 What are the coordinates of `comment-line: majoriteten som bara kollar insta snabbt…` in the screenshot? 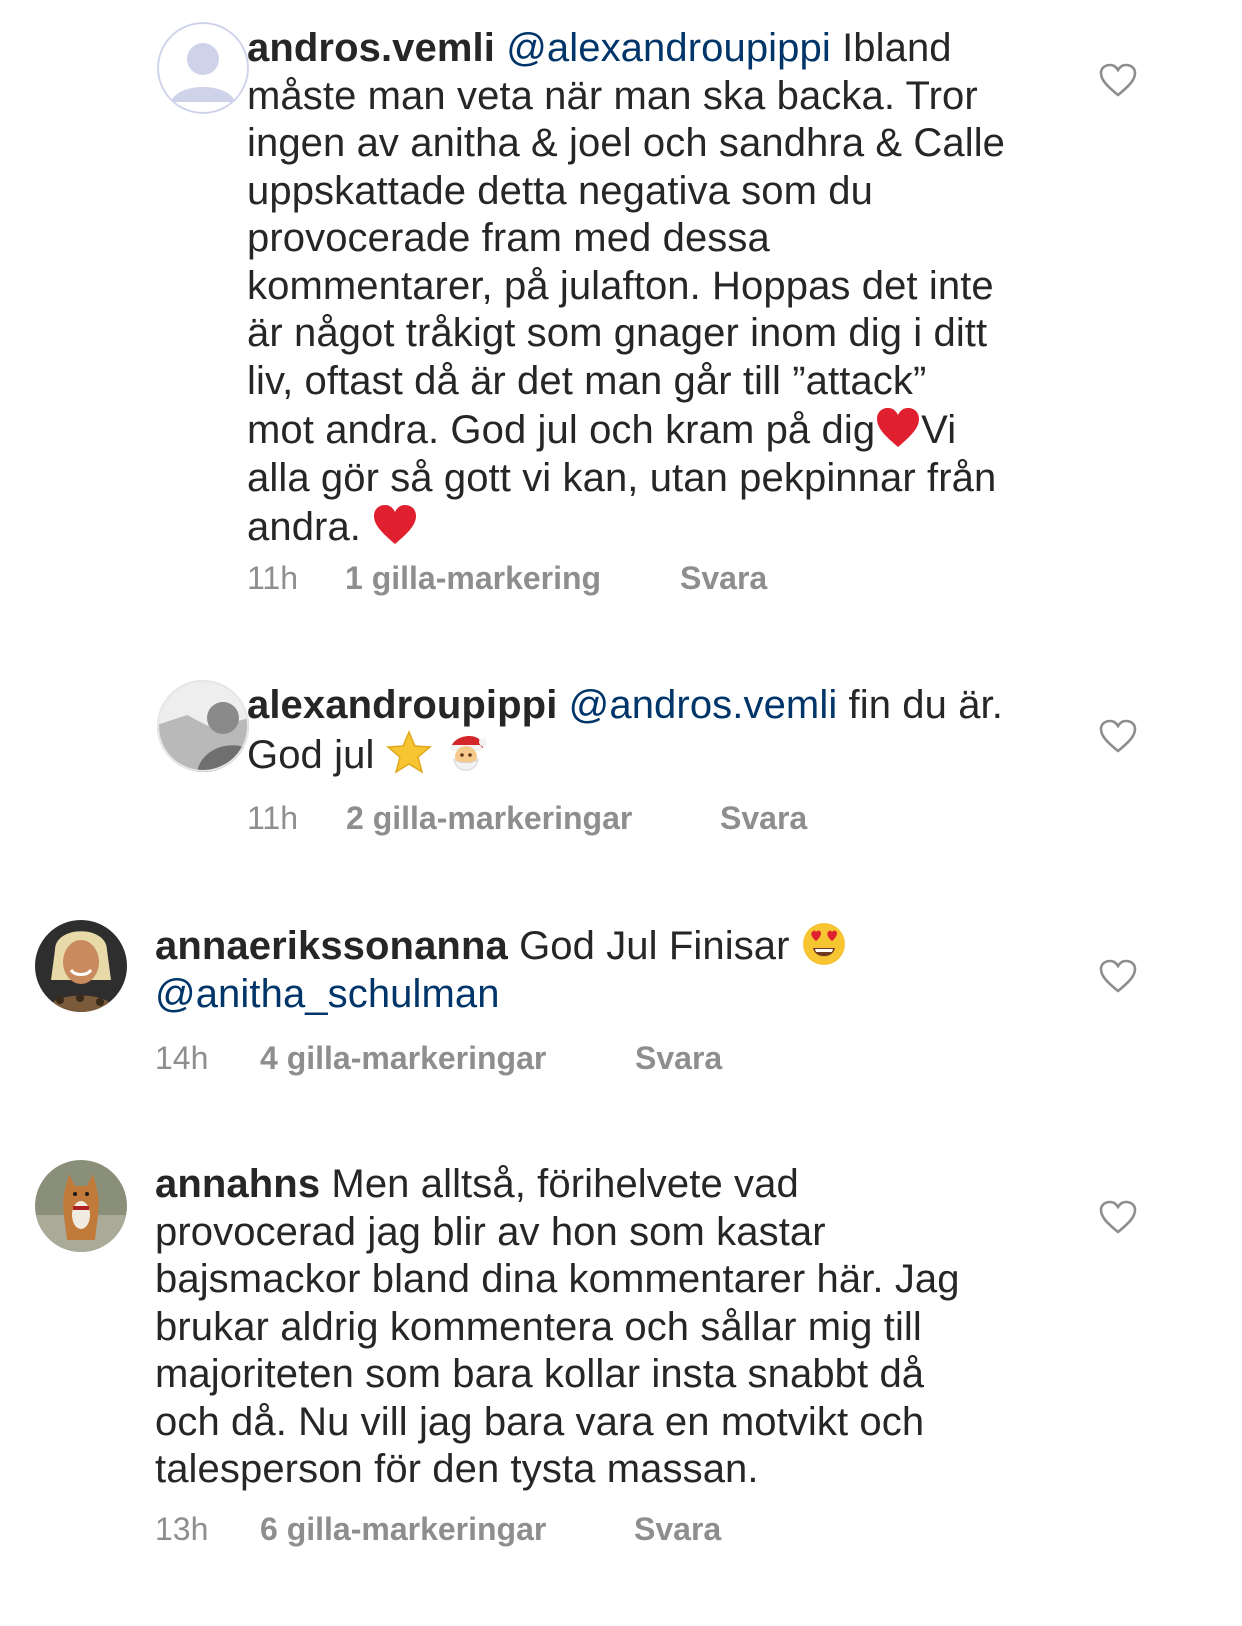 It's located at (540, 1374).